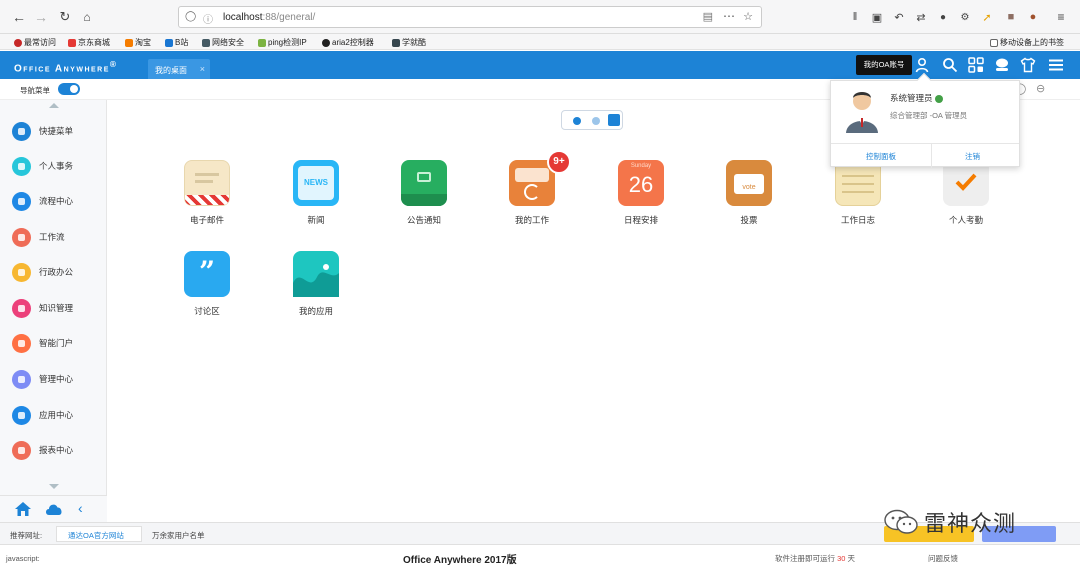  I want to click on bookmark-bilibili: B站, so click(176, 42).